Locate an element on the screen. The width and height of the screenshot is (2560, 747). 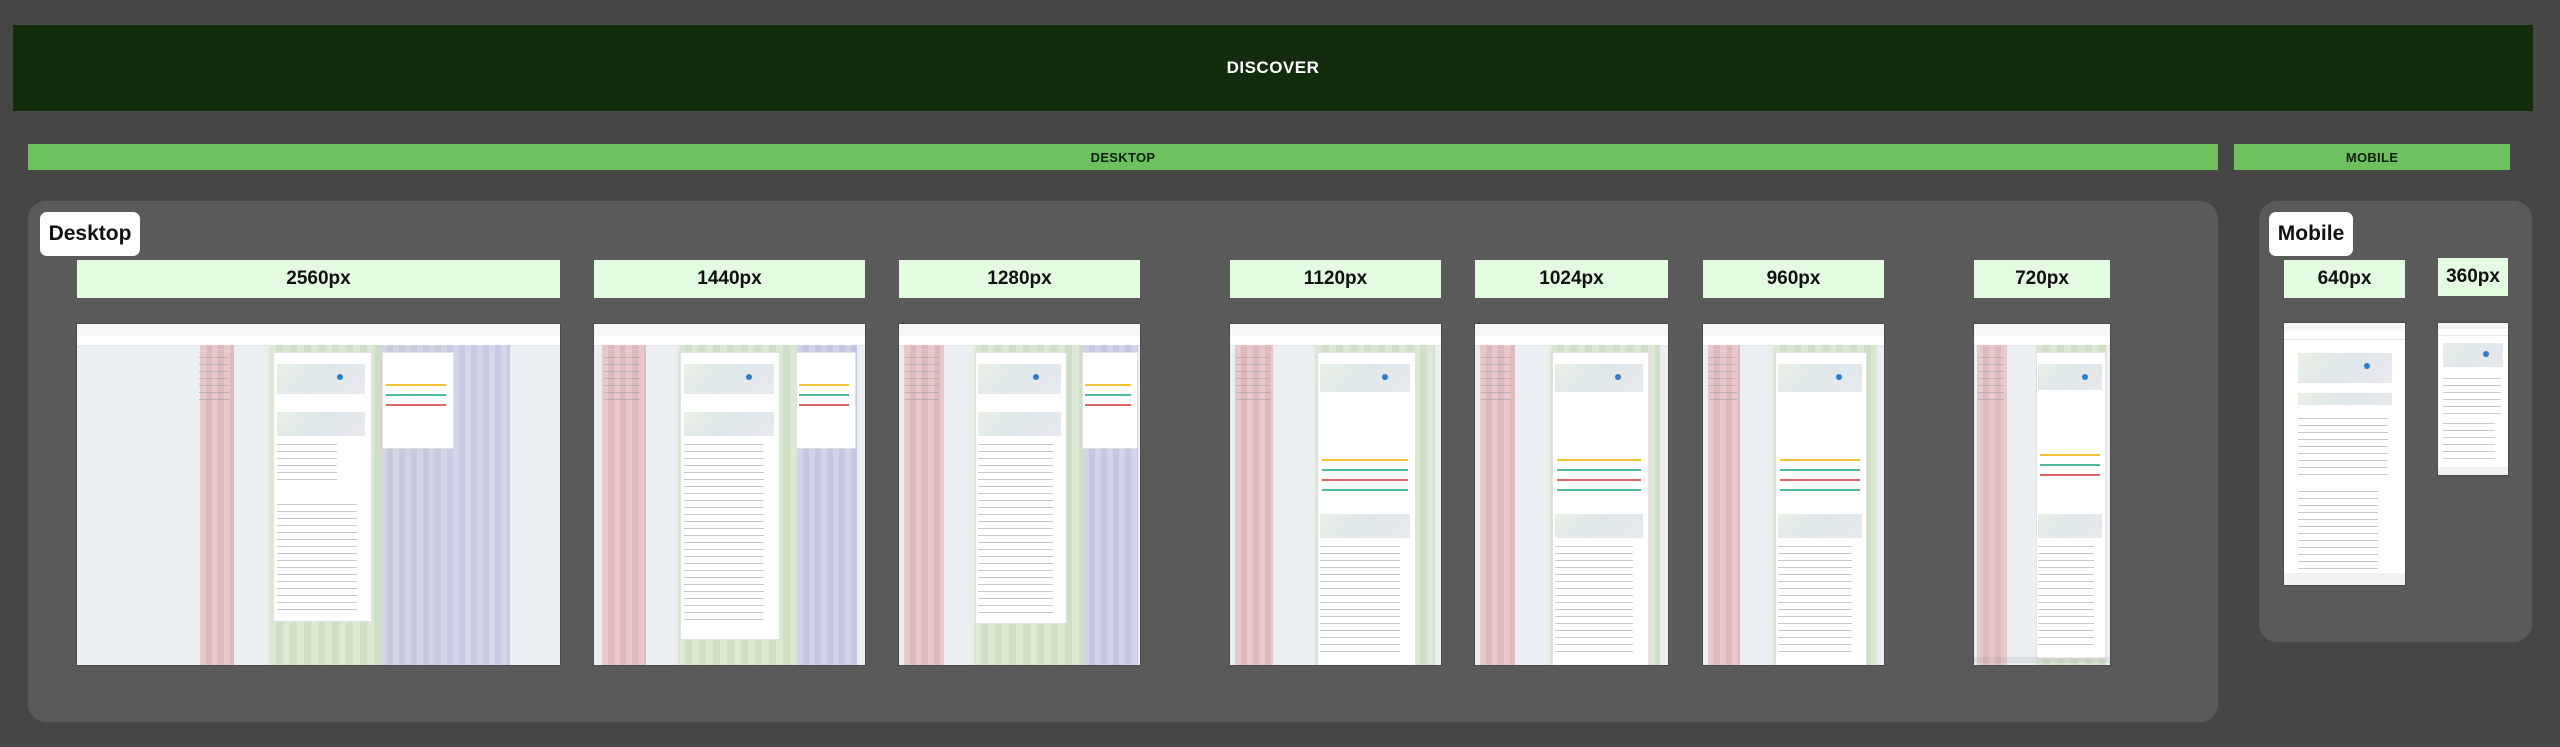
breakpoint-label-text: 1024px is located at coordinates (1571, 278).